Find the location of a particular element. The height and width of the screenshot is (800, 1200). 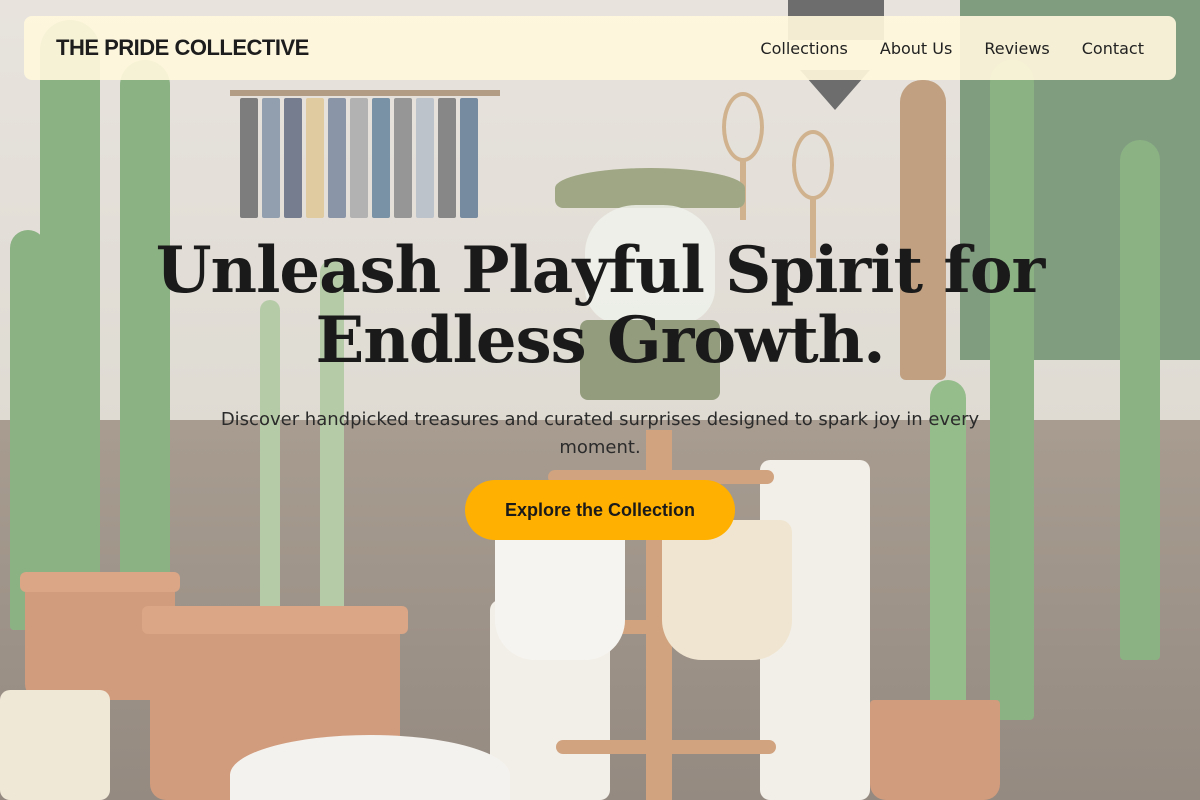

brand-logo: THE PRIDE COLLECTIVE is located at coordinates (182, 48).